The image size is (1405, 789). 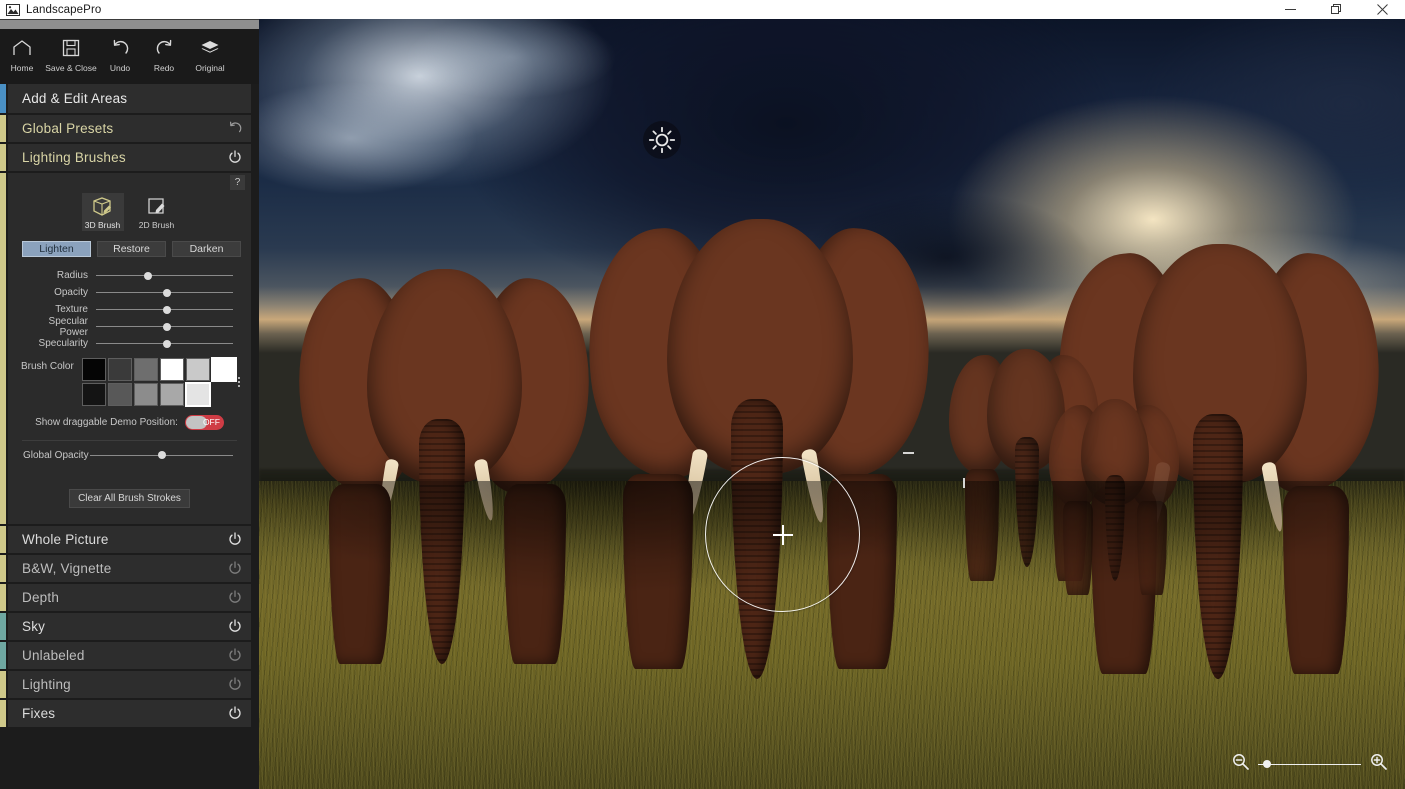 What do you see at coordinates (1267, 764) in the screenshot?
I see `zoom-slider-handle` at bounding box center [1267, 764].